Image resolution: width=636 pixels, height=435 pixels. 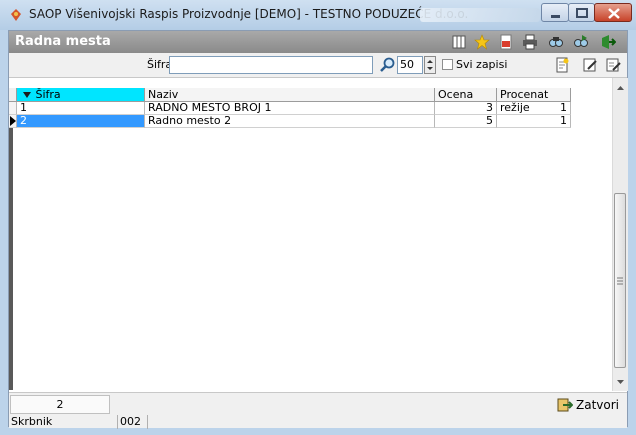 I want to click on maximize-button, so click(x=581, y=12).